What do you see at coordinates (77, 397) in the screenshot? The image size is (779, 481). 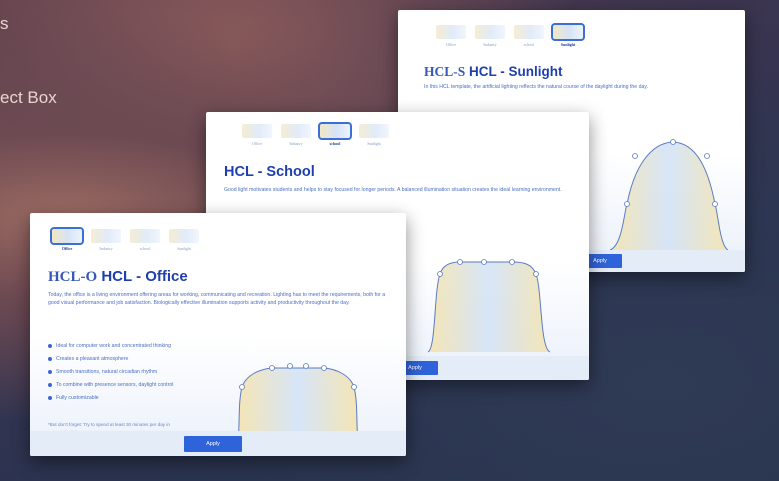 I see `feature-text: Fully customizable` at bounding box center [77, 397].